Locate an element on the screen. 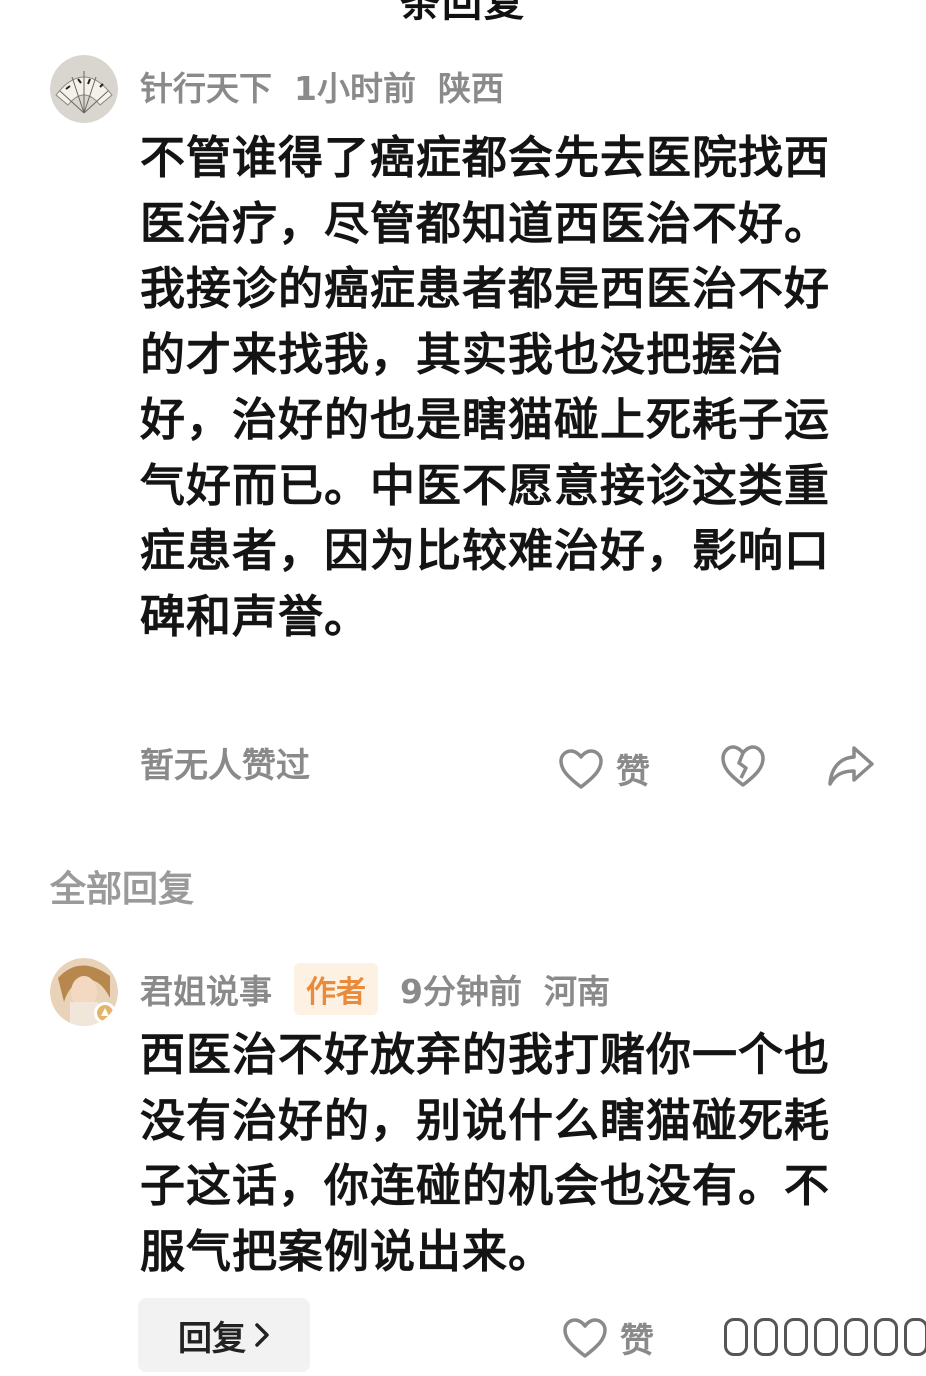 Image resolution: width=926 pixels, height=1376 pixels. comment-location: 陕西 is located at coordinates (470, 88).